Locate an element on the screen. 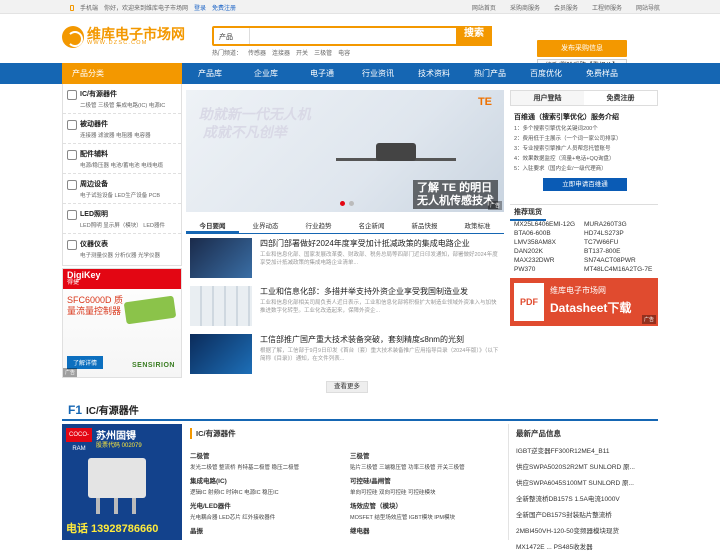 Image resolution: width=720 pixels, height=551 pixels. goodark-ad: COCO-RAM 苏州固锝 股票代码 002079 电话 13928786660 is located at coordinates (122, 482).